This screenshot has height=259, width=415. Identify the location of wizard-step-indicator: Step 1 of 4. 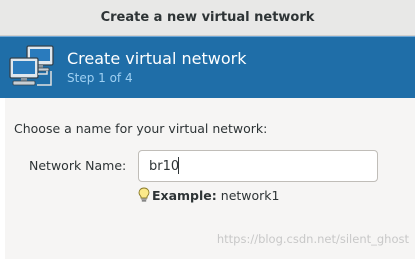
(100, 78).